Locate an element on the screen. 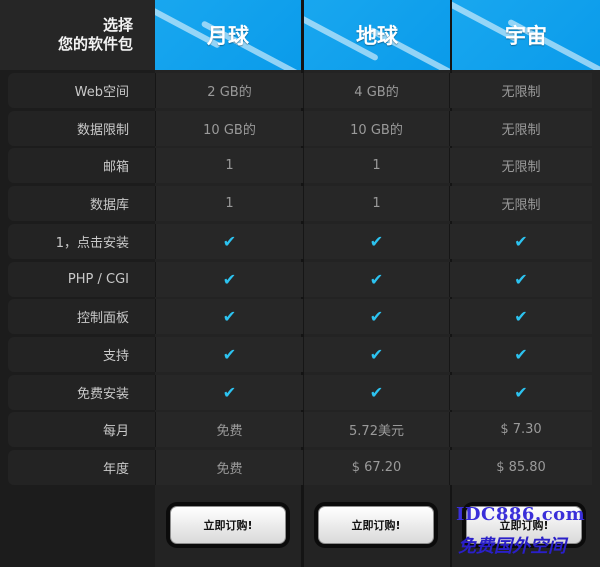 This screenshot has width=600, height=567. table-row: Web空间 2 GB的 4 GB的 无限制 is located at coordinates (304, 90).